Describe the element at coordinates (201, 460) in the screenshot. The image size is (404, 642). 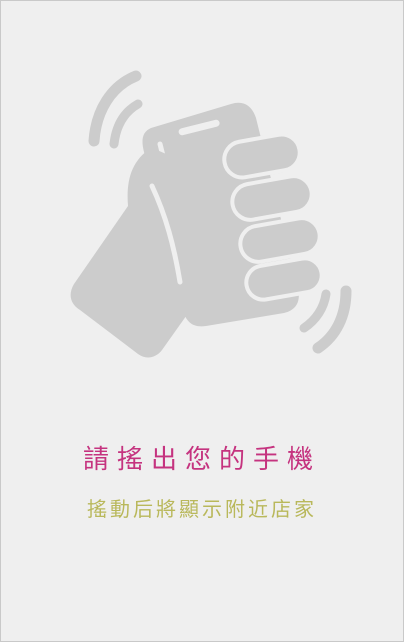
I see `shake-prompt-text: 請搖出您的手機` at that location.